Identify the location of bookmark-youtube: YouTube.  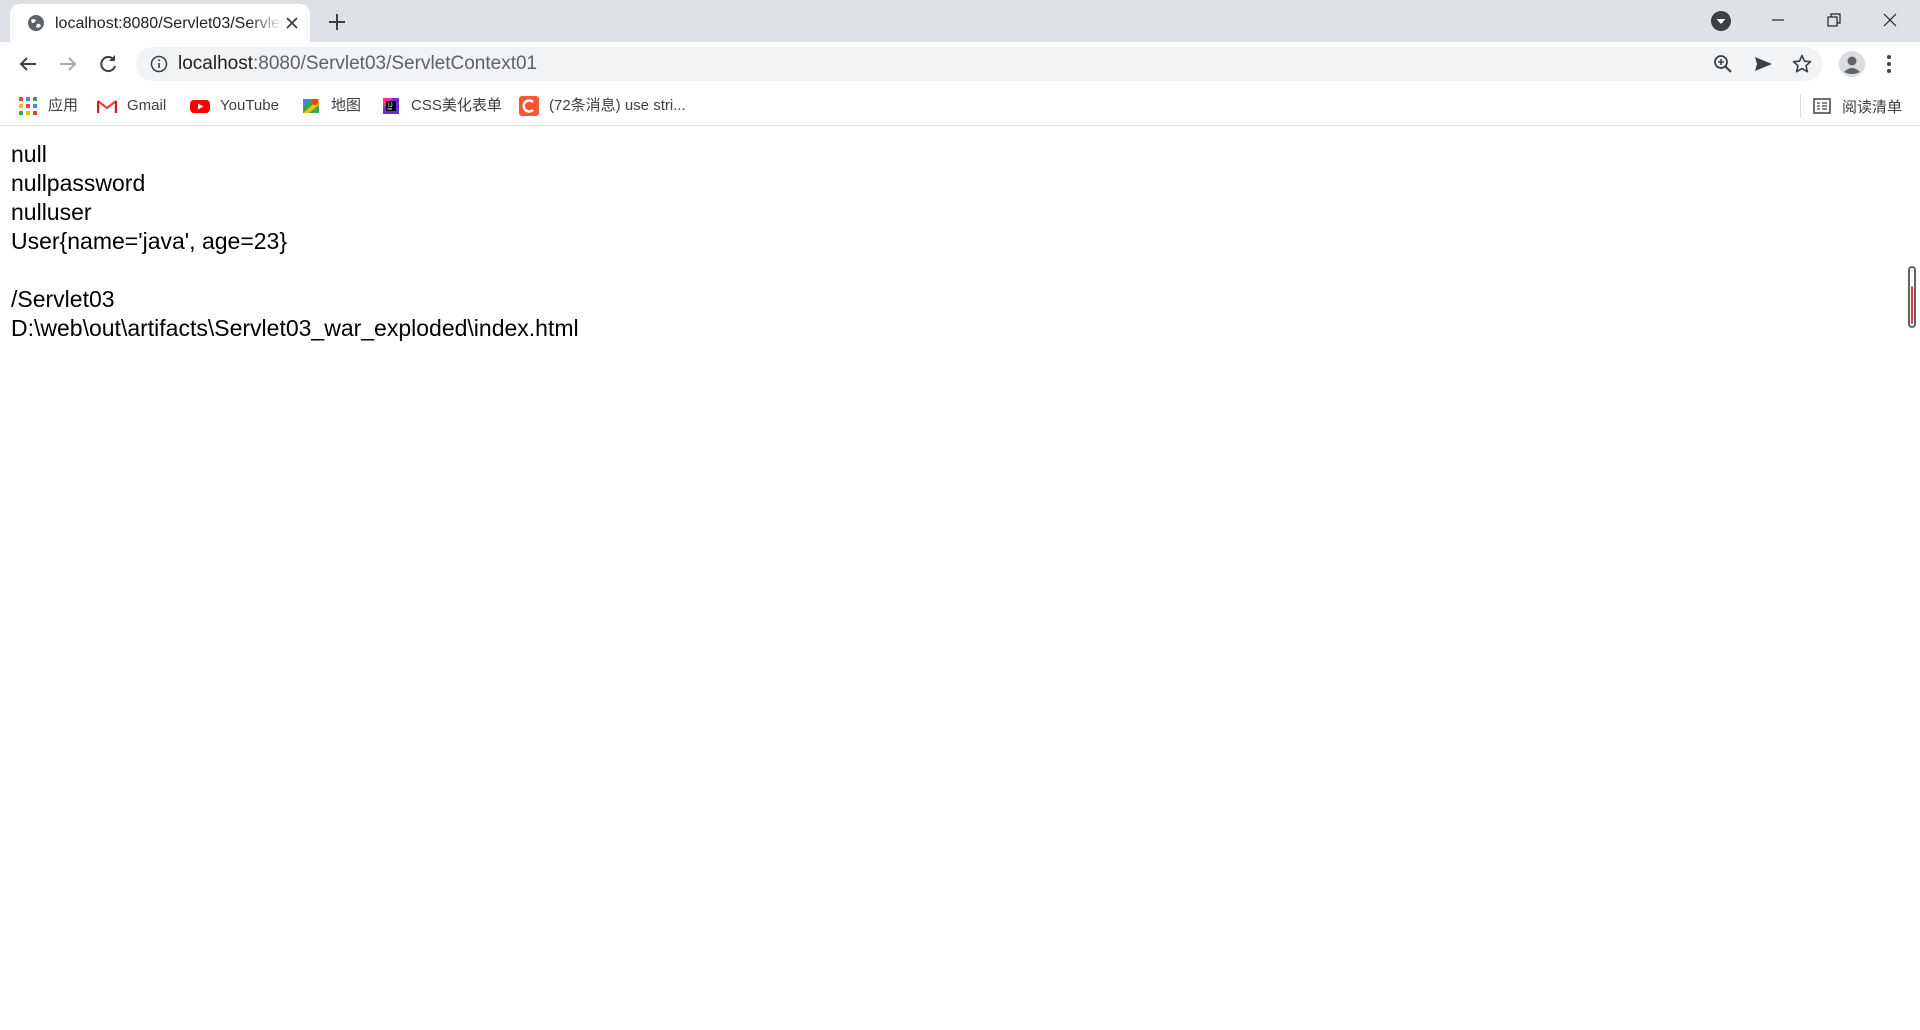
(234, 106).